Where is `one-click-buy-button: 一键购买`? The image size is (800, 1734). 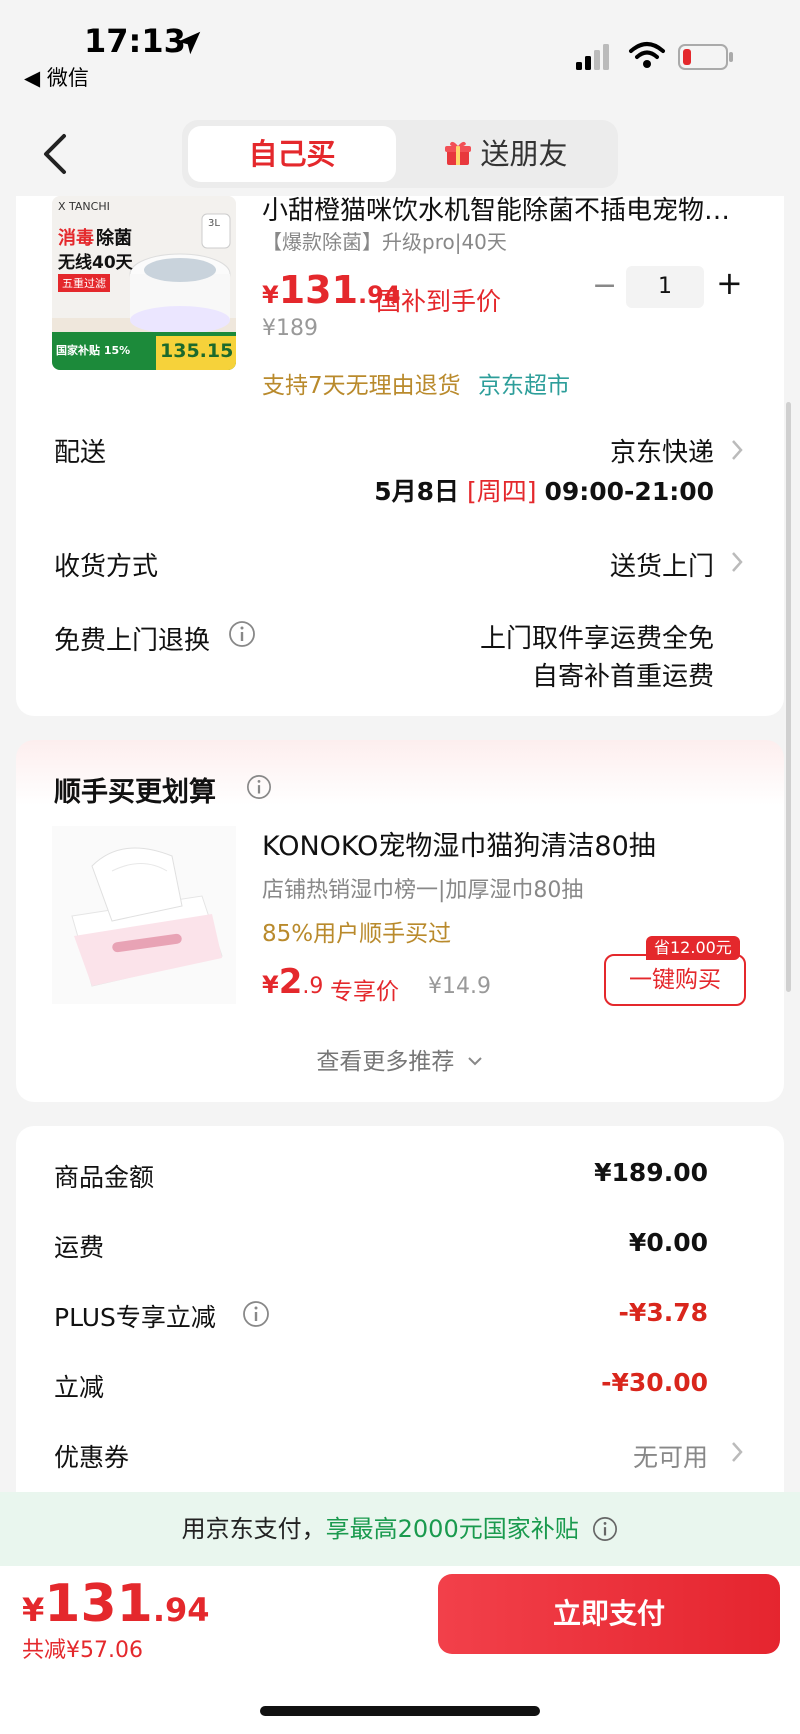
one-click-buy-button: 一键购买 is located at coordinates (675, 980).